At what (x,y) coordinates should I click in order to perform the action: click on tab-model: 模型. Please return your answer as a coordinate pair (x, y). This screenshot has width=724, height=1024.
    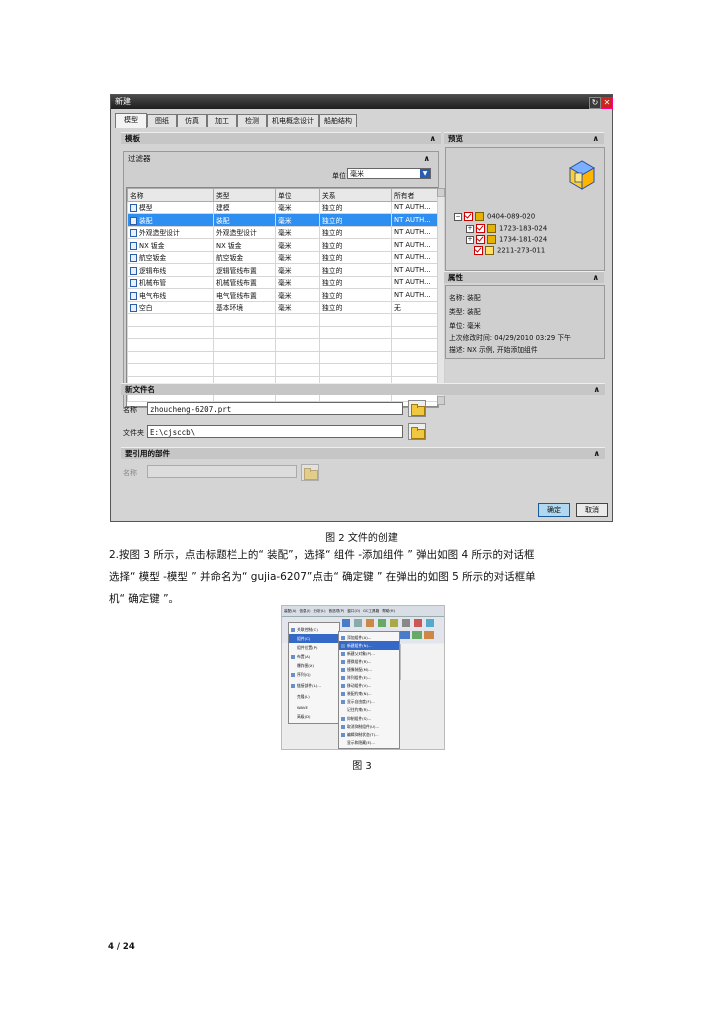
    Looking at the image, I should click on (131, 120).